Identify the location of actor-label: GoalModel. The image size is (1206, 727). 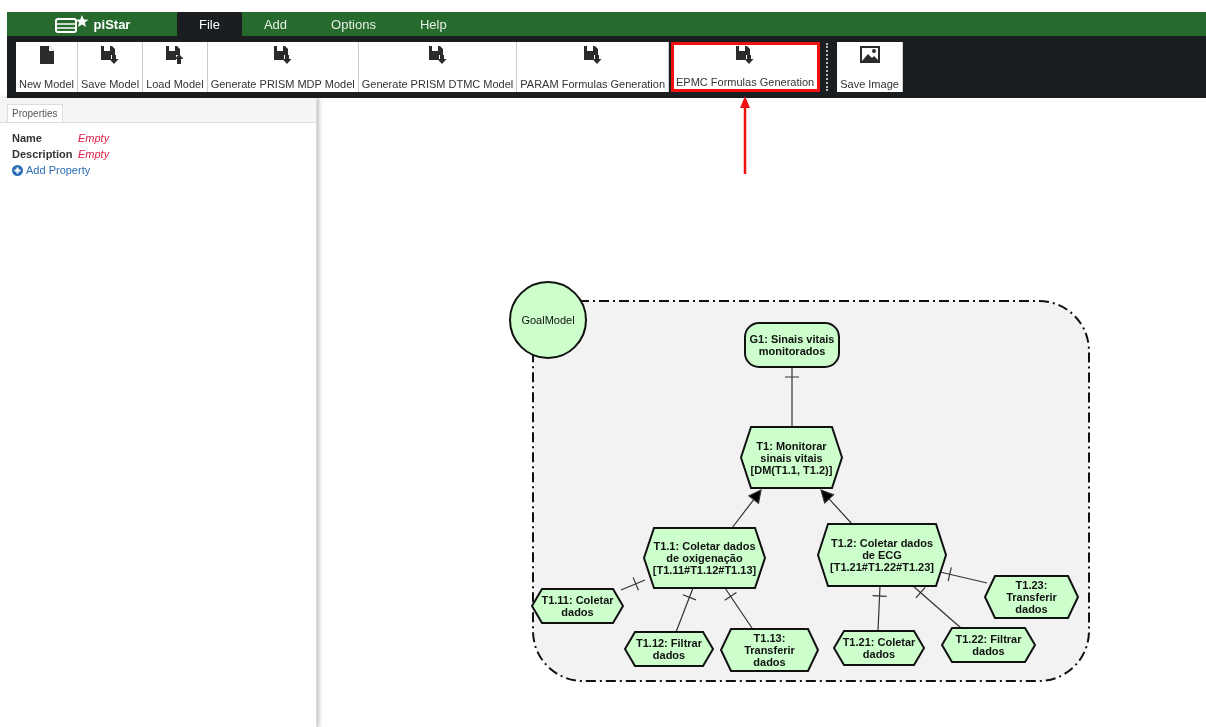
(548, 320).